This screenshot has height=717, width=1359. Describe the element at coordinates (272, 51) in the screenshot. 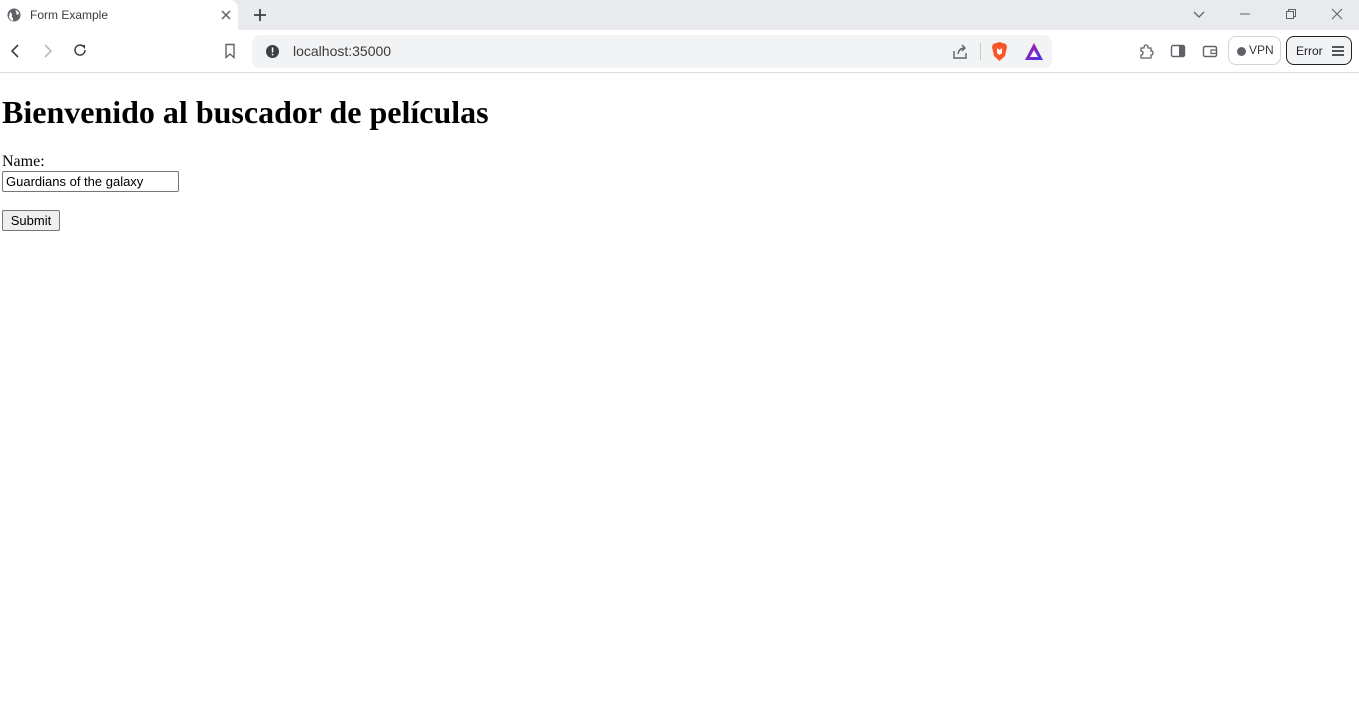

I see `site-info-icon` at that location.